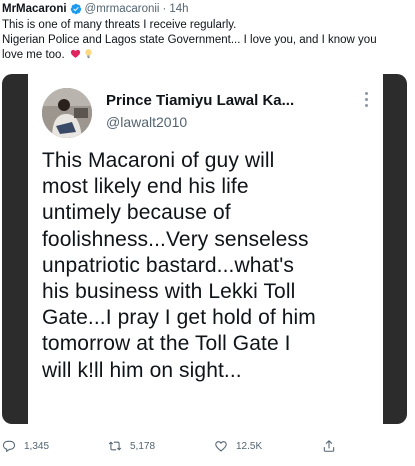 The image size is (415, 466). What do you see at coordinates (169, 292) in the screenshot?
I see `quoted-text-line: his business with Lekki Toll` at bounding box center [169, 292].